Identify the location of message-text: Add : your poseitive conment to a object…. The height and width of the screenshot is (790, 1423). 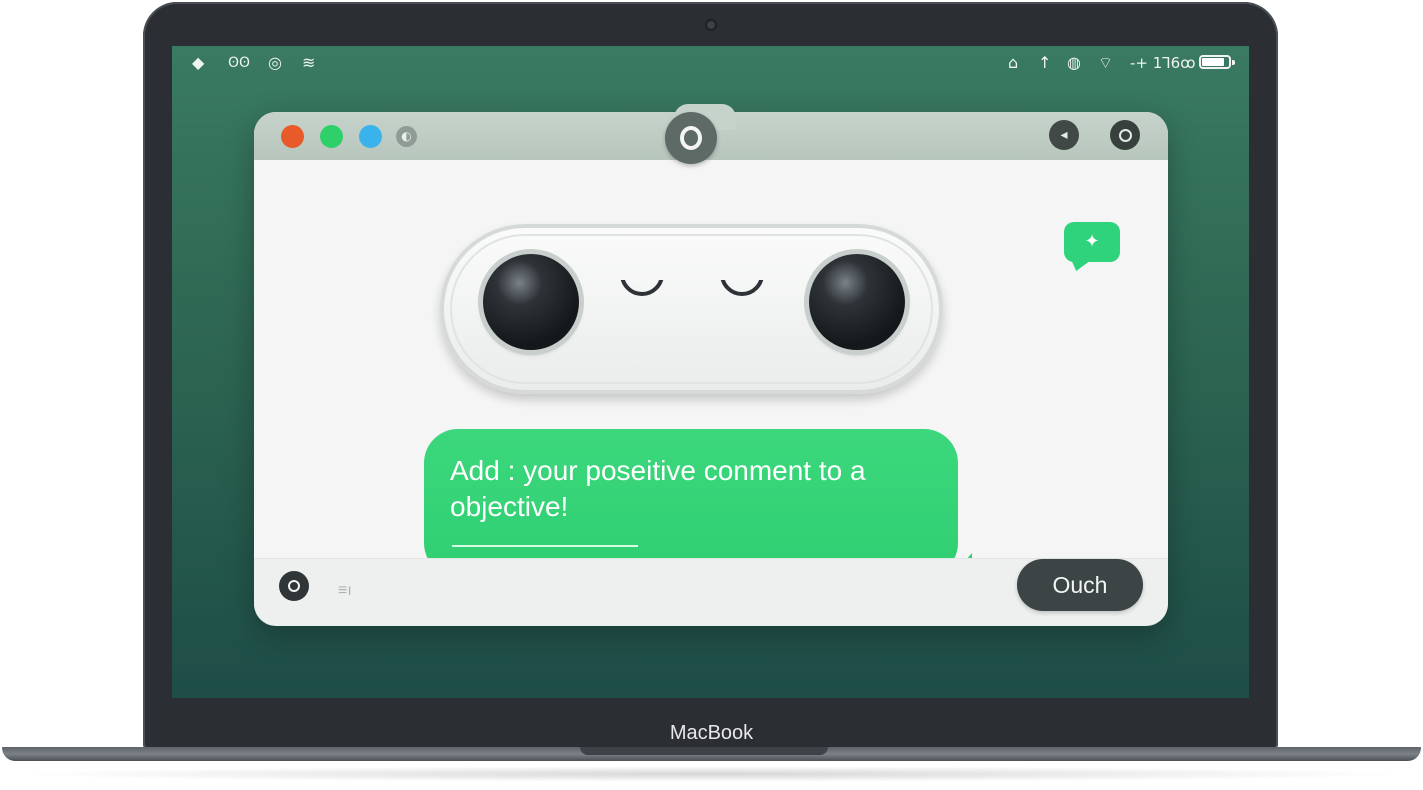
(658, 488).